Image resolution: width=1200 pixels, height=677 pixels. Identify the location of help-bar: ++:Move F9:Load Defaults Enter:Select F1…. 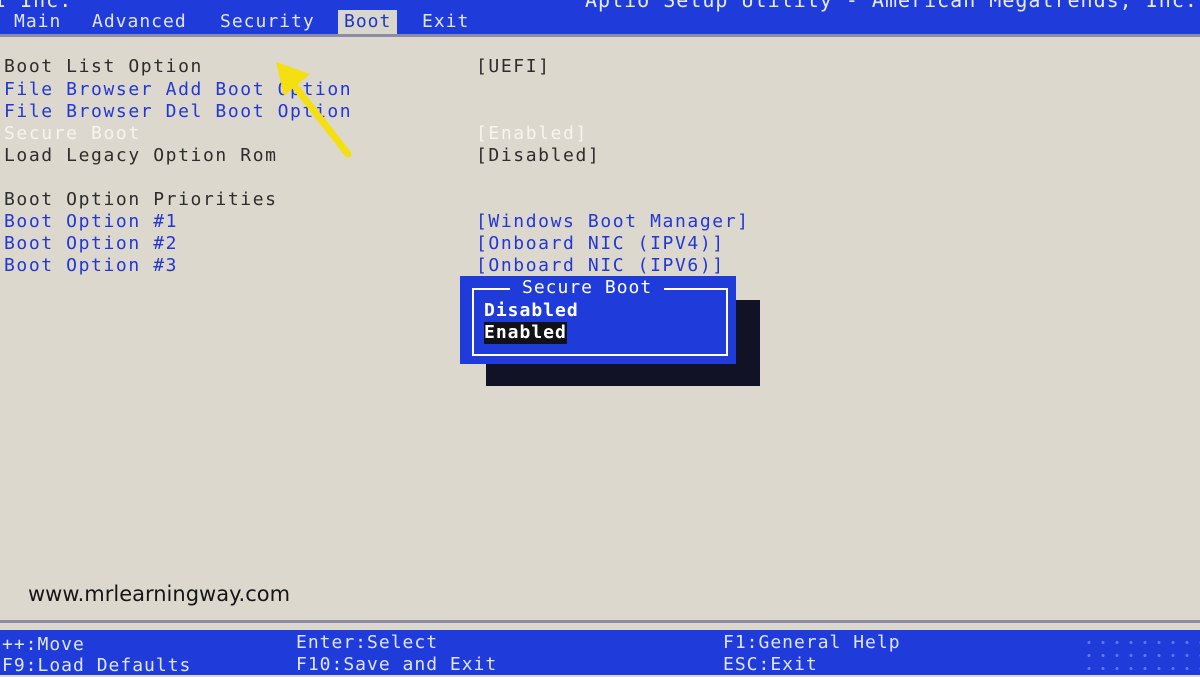
(600, 653).